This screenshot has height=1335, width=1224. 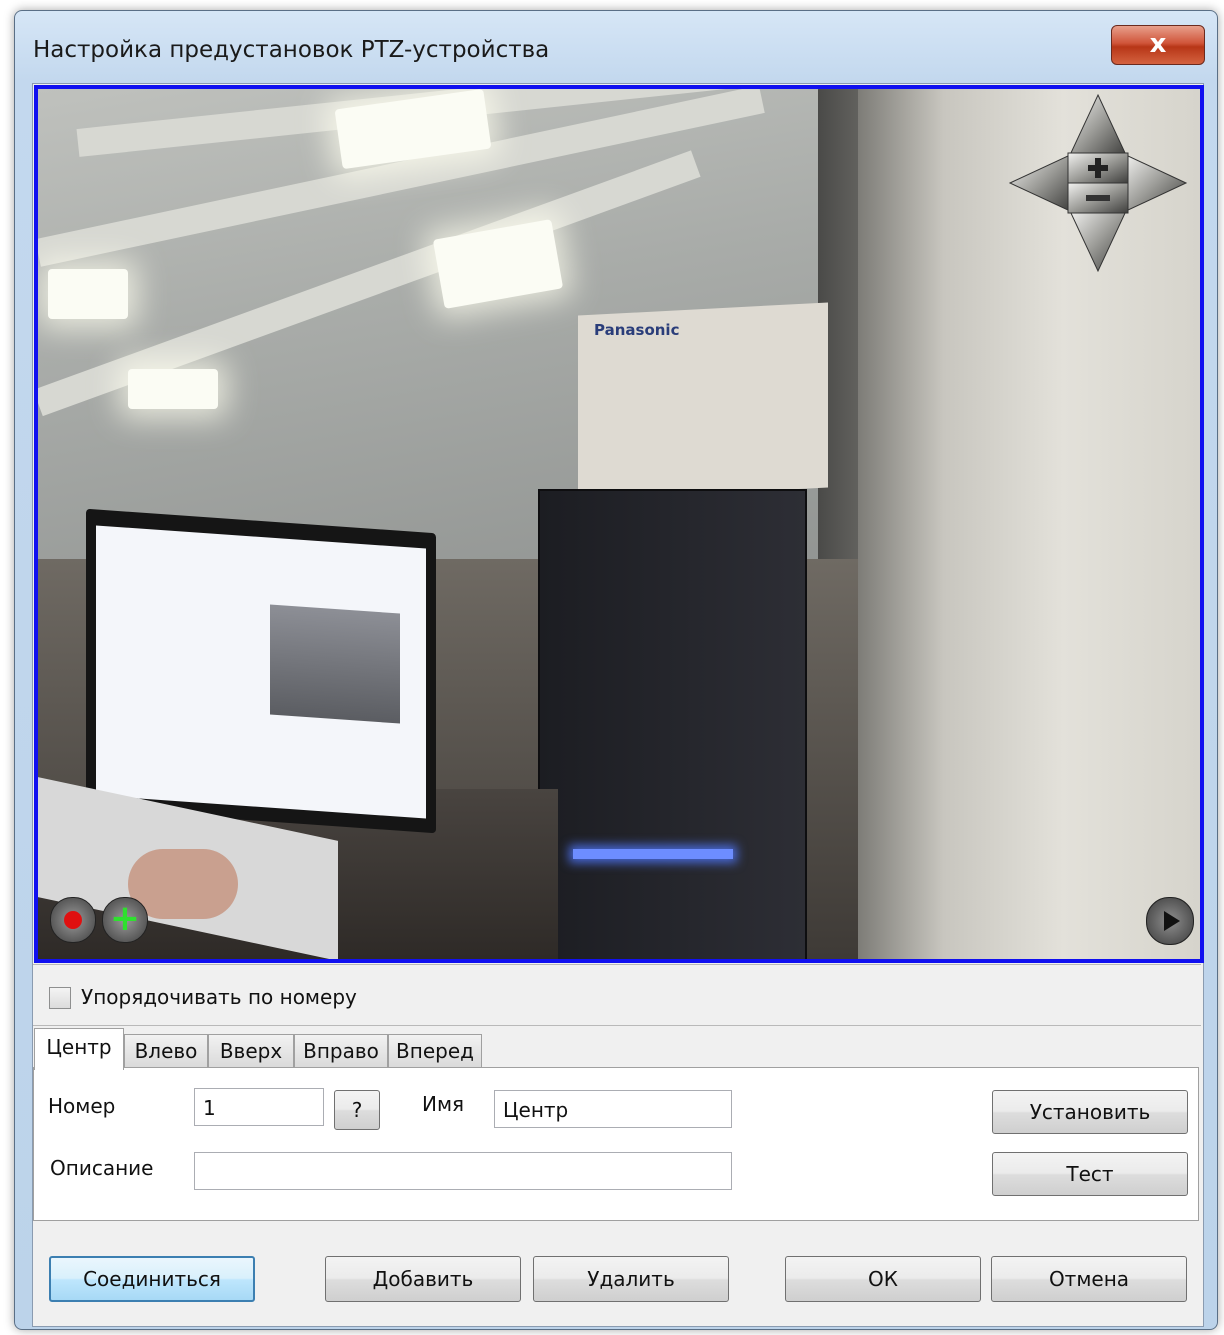 I want to click on close-button: x, so click(x=1158, y=45).